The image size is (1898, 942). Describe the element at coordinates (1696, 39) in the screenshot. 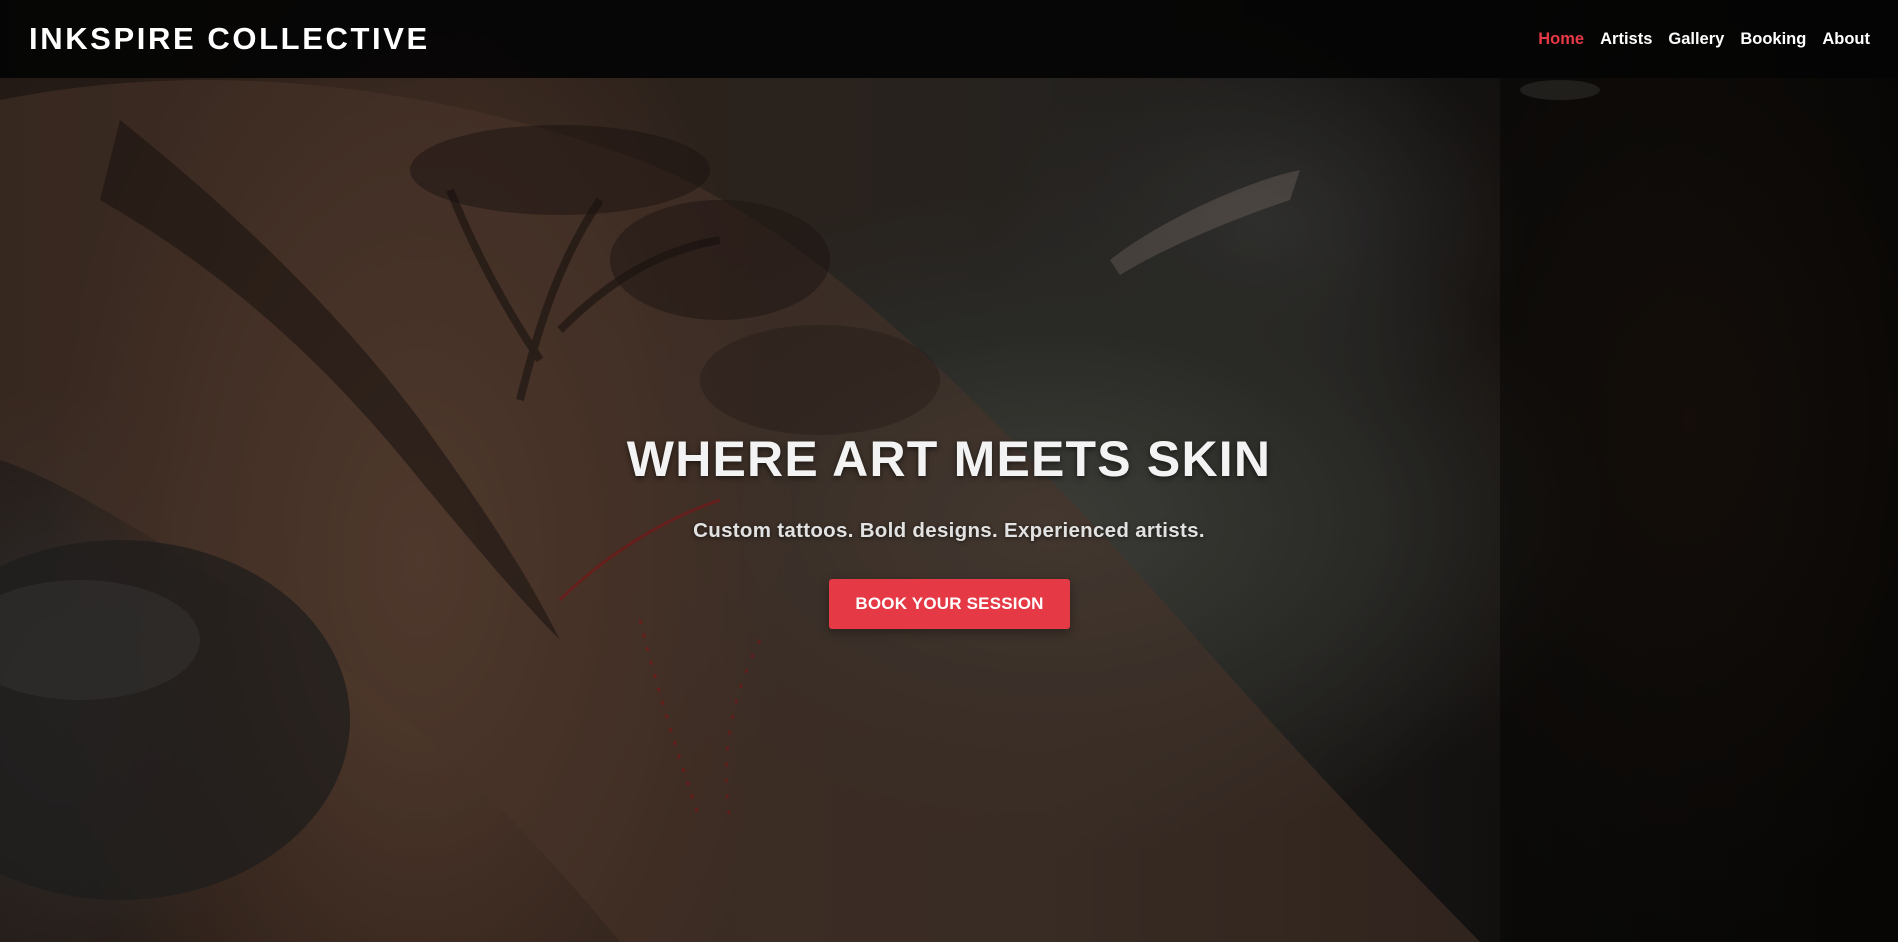

I see `nav-item-gallery: Gallery` at that location.